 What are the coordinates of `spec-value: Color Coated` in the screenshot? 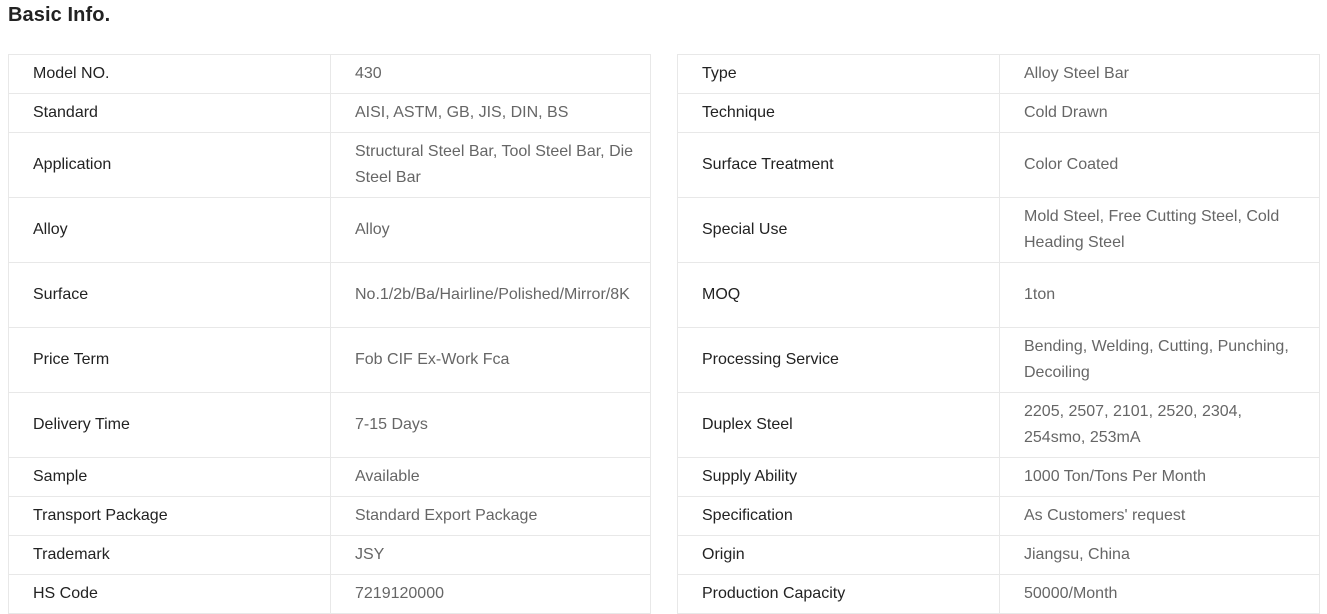 It's located at (1159, 165).